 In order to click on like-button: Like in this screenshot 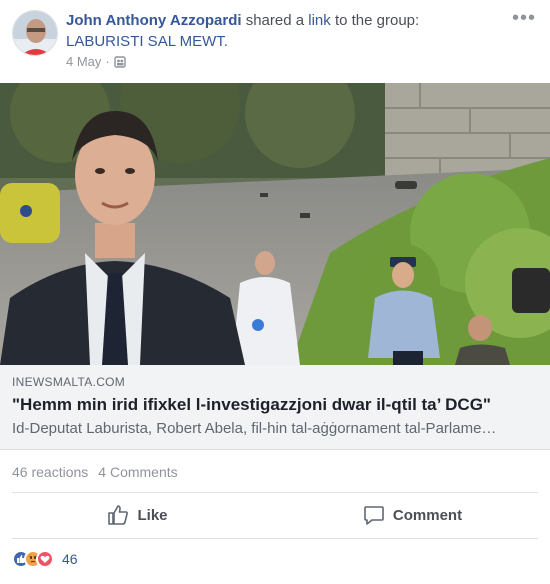, I will do `click(137, 515)`.